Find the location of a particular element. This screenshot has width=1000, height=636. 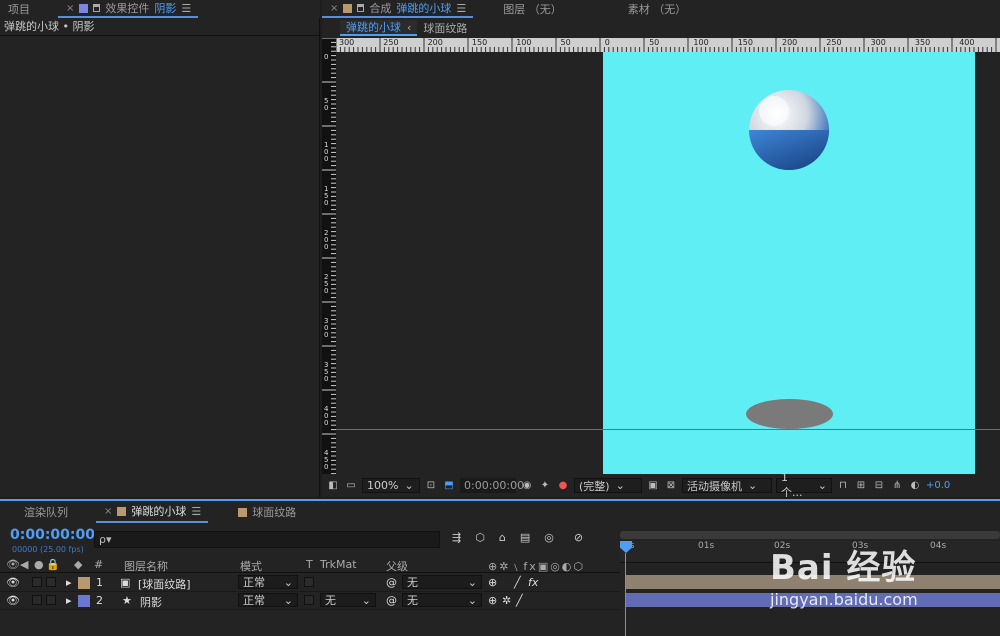

label-icon: ◆ is located at coordinates (78, 564).